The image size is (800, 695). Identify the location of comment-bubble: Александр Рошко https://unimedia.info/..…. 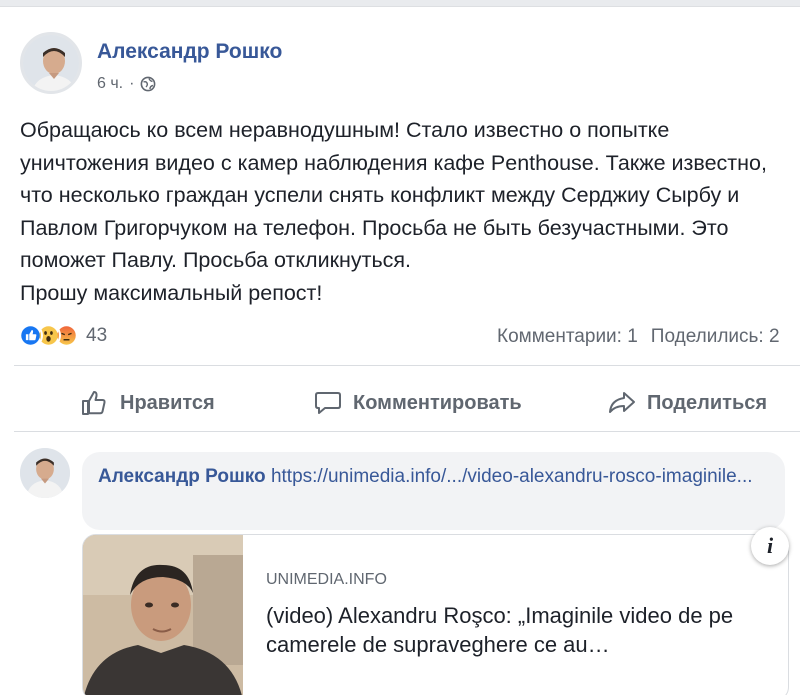
(433, 491).